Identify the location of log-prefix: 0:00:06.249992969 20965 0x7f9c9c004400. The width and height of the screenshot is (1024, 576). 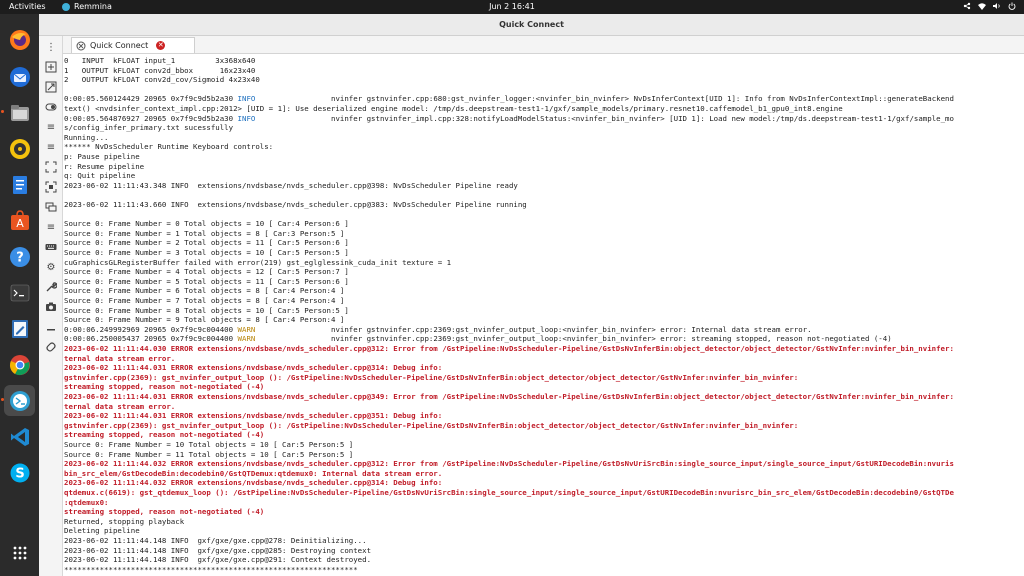
(151, 329).